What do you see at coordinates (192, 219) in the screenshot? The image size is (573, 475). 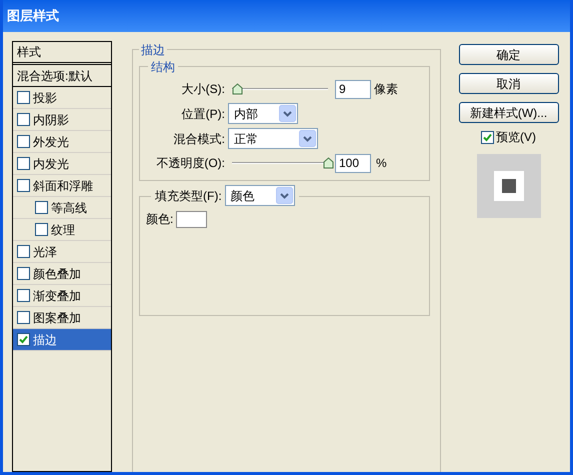 I see `color-swatch` at bounding box center [192, 219].